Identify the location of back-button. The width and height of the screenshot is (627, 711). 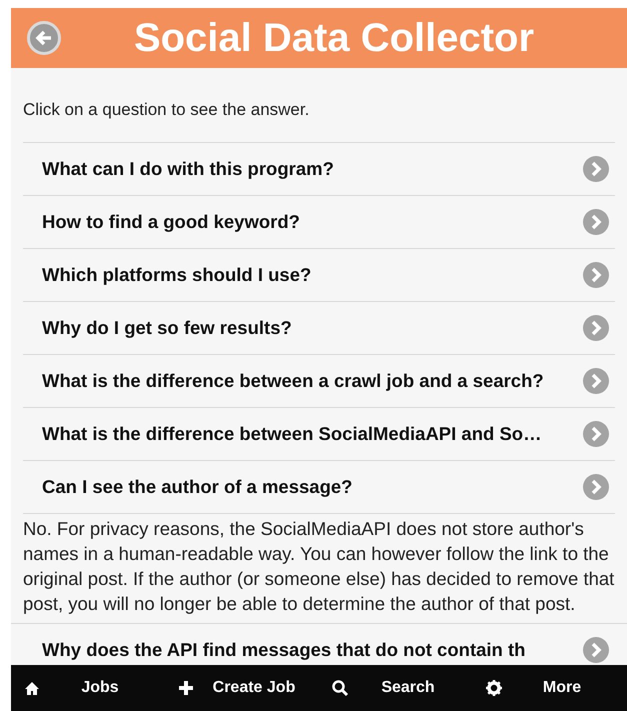
(44, 38).